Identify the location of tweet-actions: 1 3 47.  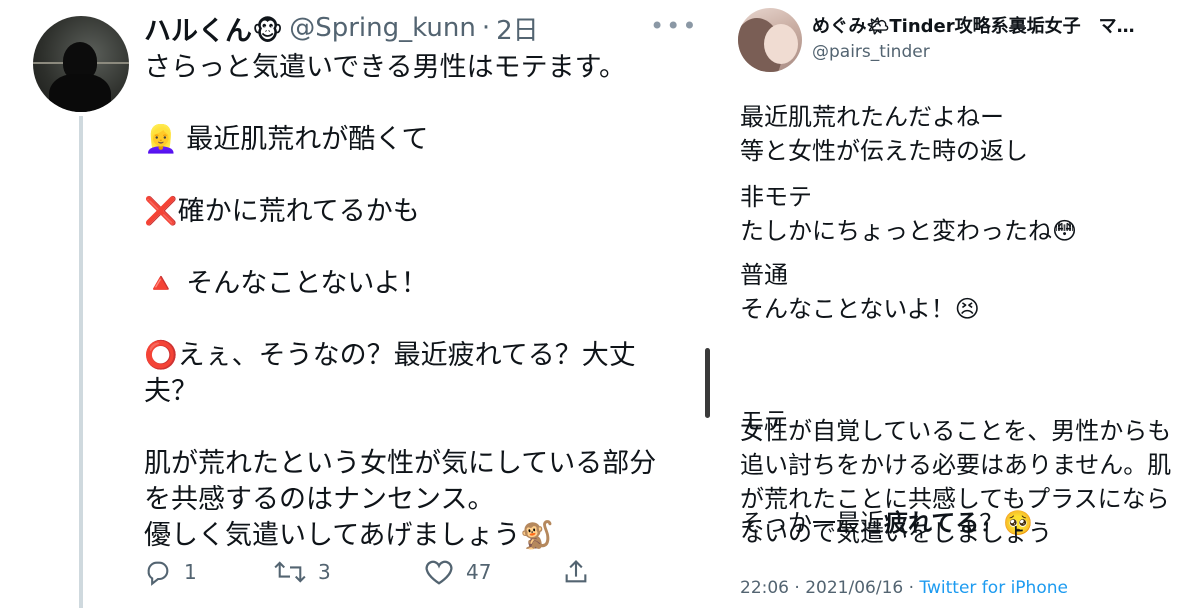
(367, 572).